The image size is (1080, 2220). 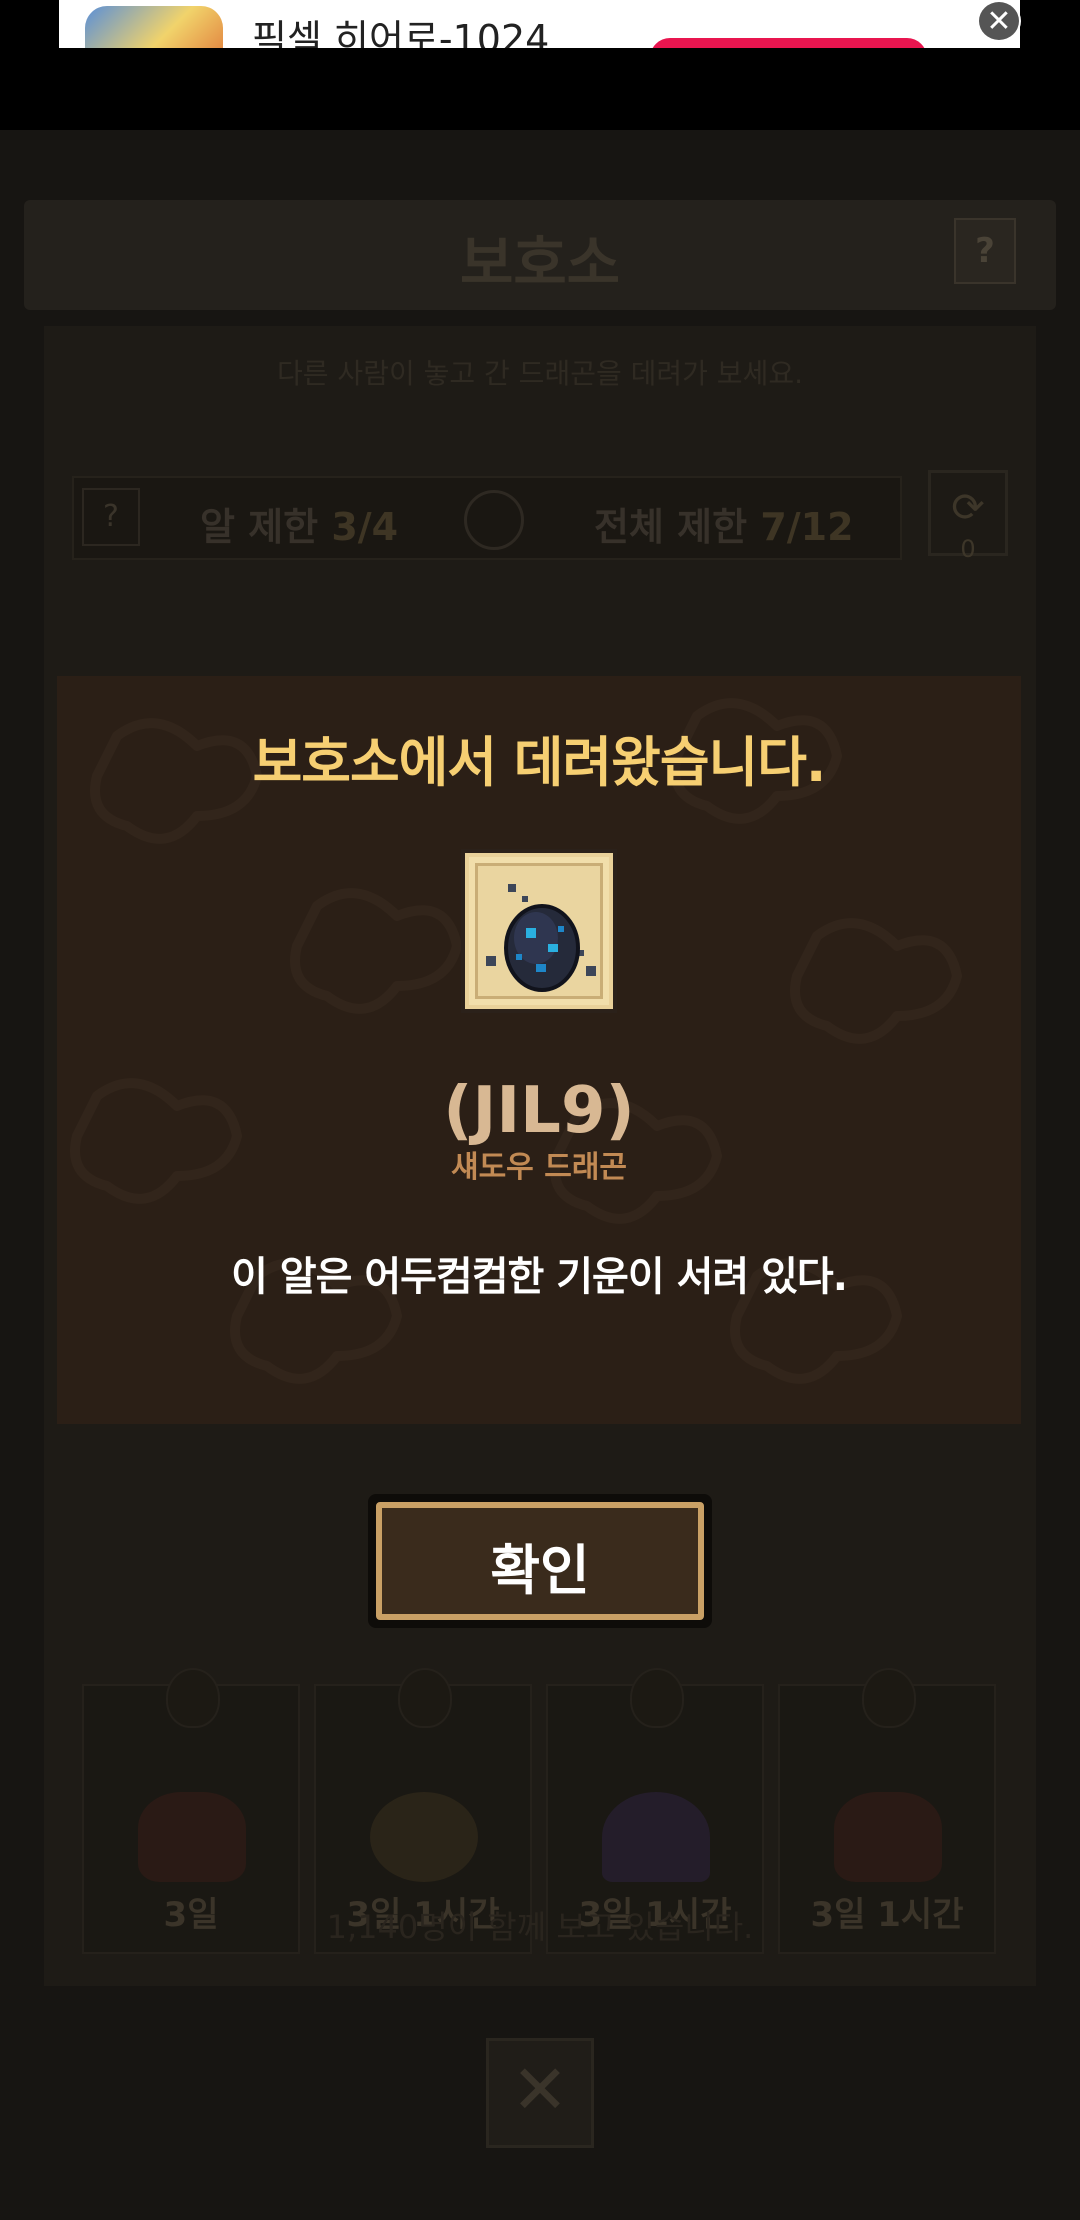 I want to click on shelter-header: 보호소 ?, so click(x=540, y=255).